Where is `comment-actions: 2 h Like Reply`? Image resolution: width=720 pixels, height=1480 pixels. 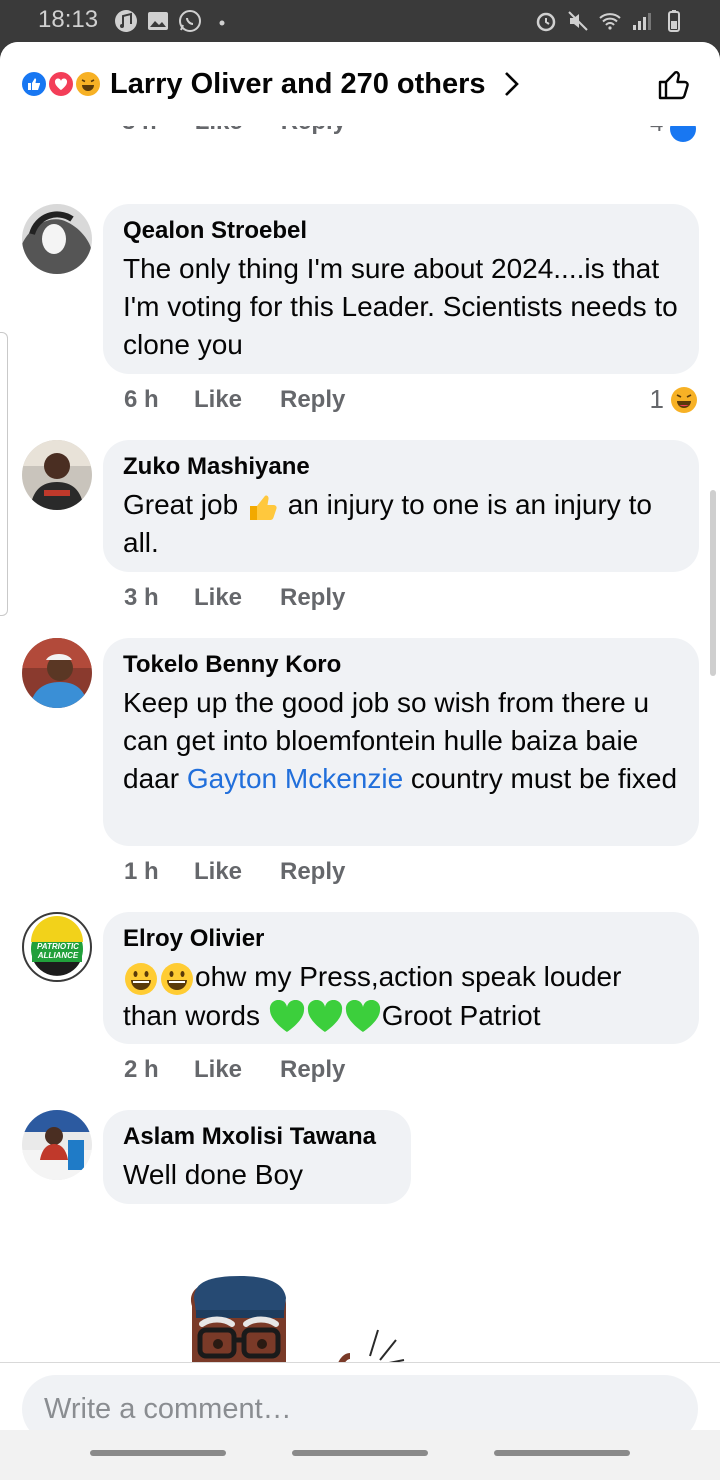 comment-actions: 2 h Like Reply is located at coordinates (247, 1070).